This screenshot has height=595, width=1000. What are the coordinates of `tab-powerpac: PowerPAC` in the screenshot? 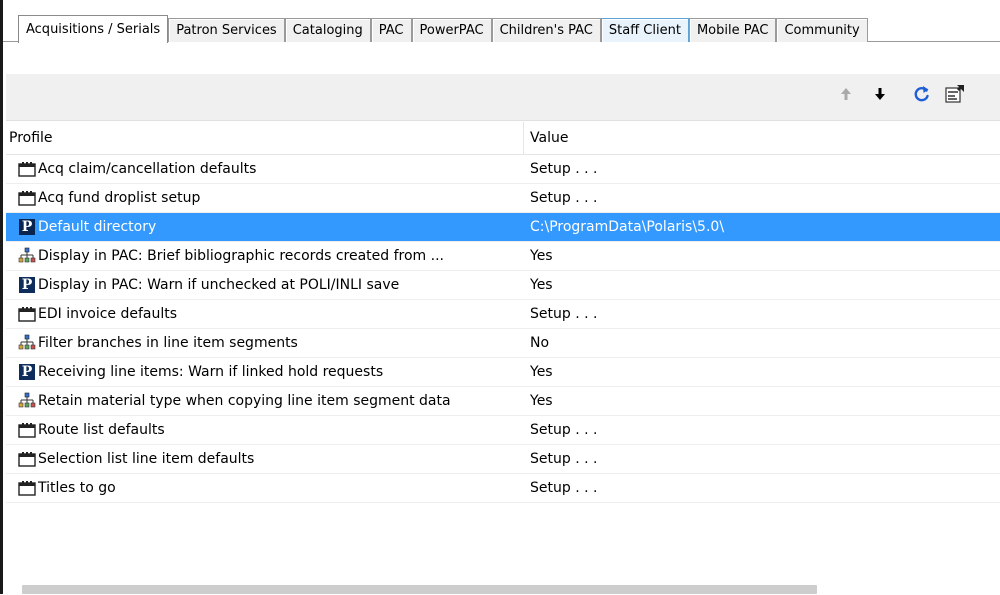 It's located at (451, 30).